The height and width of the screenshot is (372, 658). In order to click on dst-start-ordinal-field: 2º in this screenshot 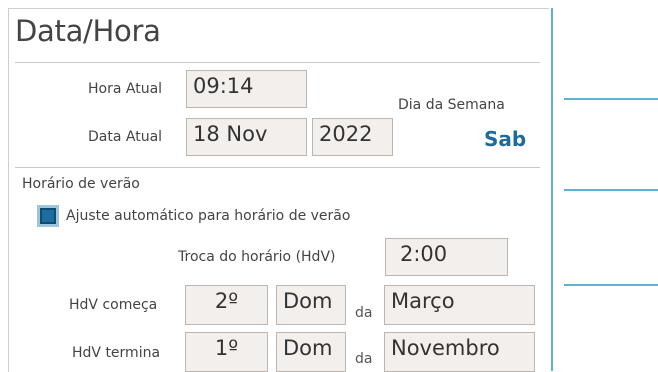, I will do `click(226, 305)`.